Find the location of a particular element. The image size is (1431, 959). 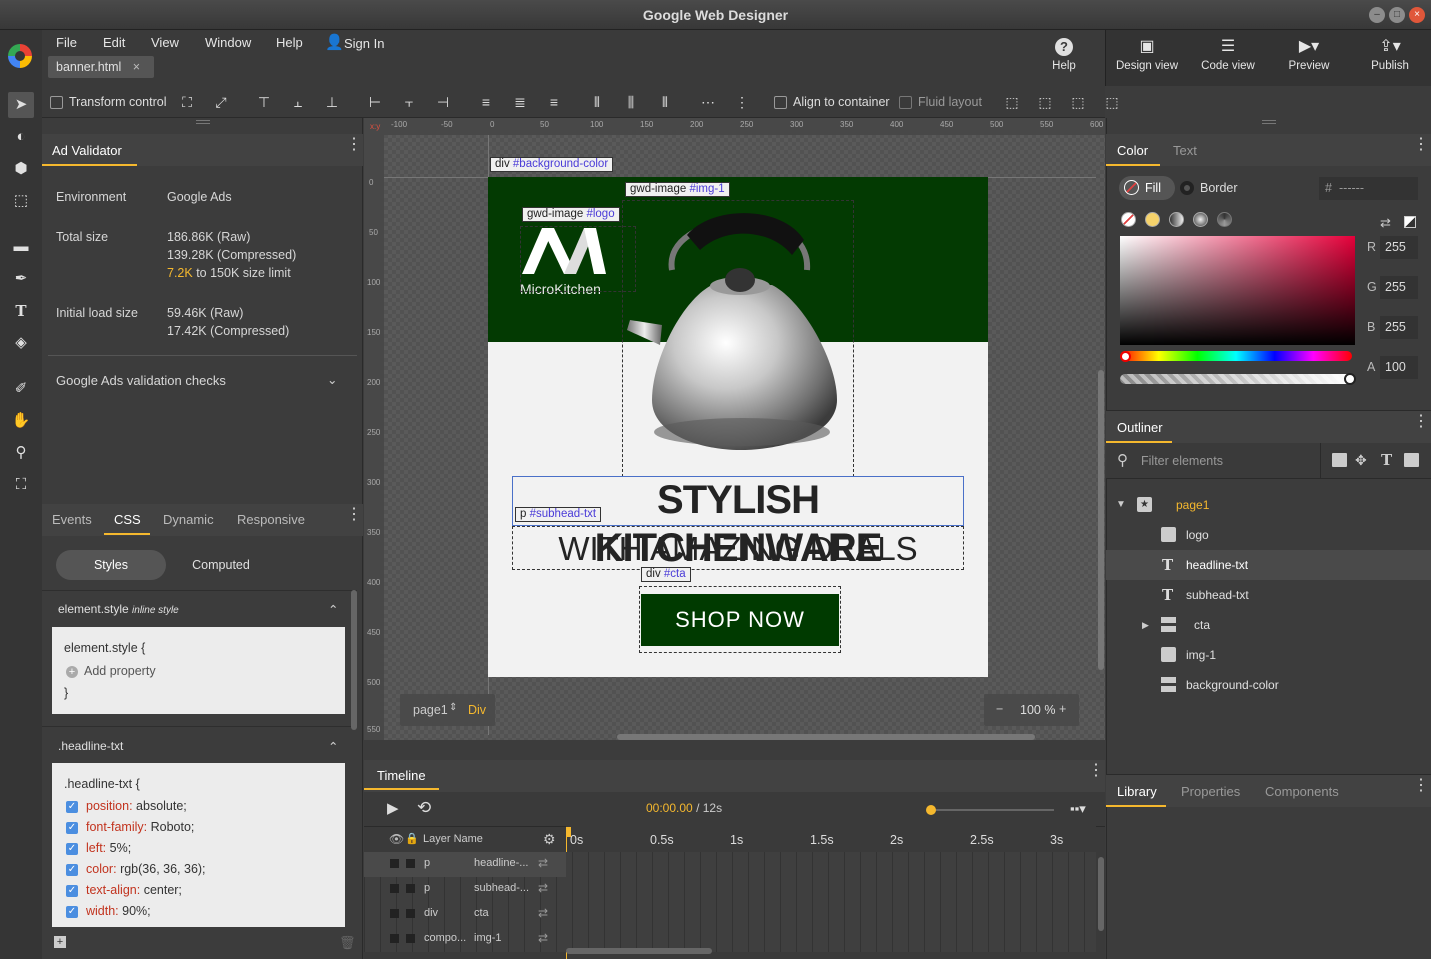

color-picker-tool-icon: ✐ is located at coordinates (21, 389).